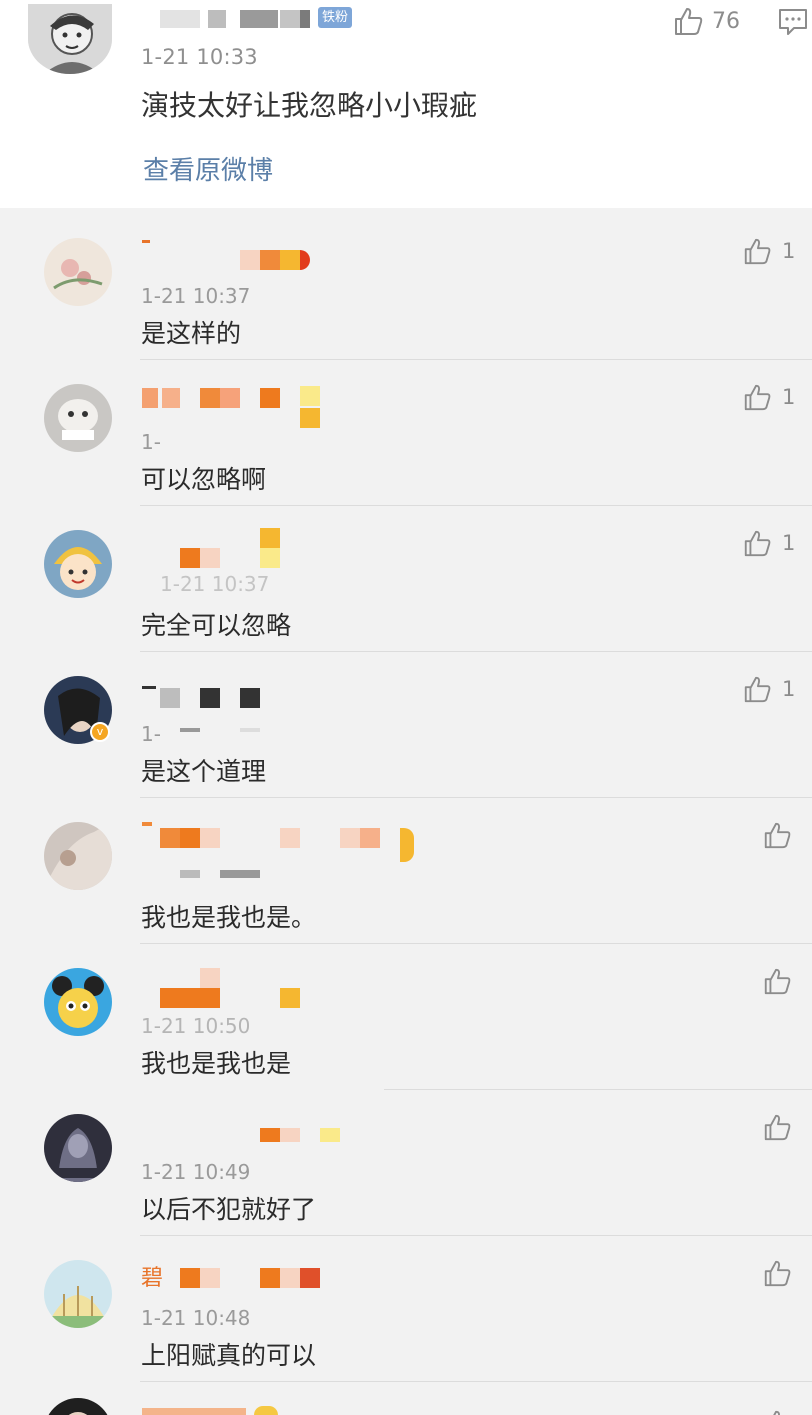  I want to click on reply-item: 1-21 10:37 完全可以忽略 1, so click(406, 579).